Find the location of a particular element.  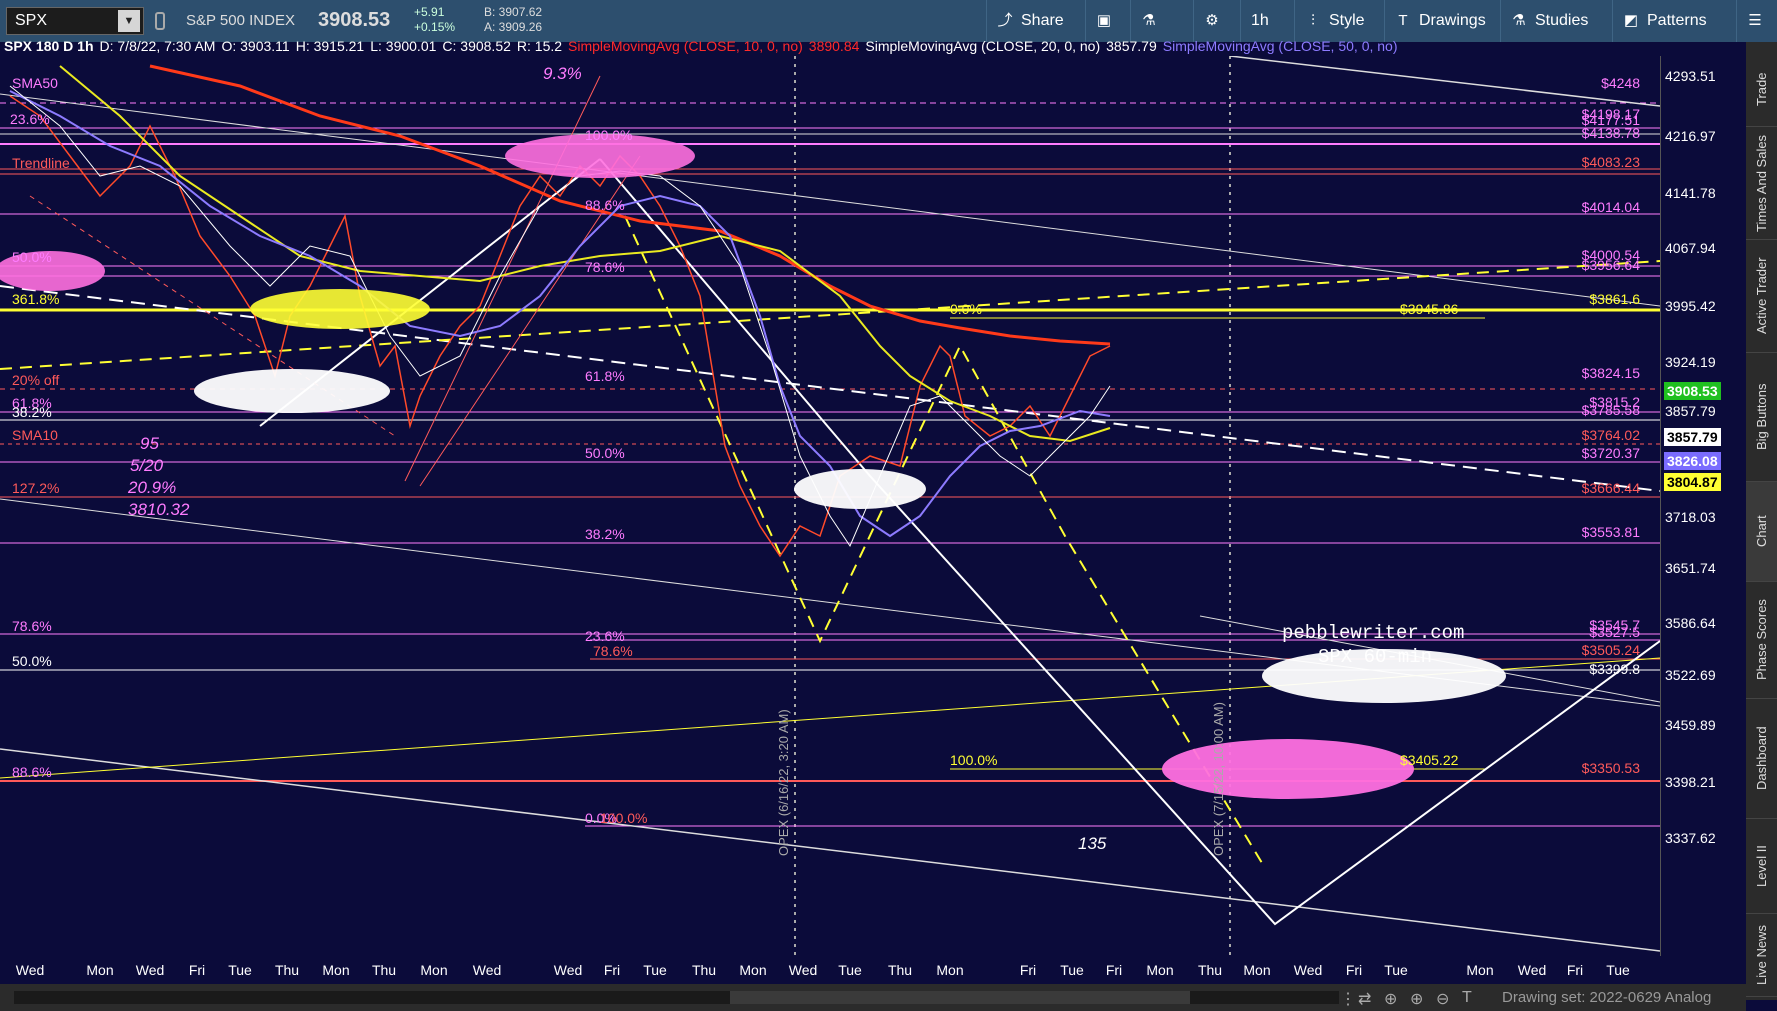

sma20-label: SimpleMovingAvg (CLOSE, 20, 0, no) is located at coordinates (982, 47).